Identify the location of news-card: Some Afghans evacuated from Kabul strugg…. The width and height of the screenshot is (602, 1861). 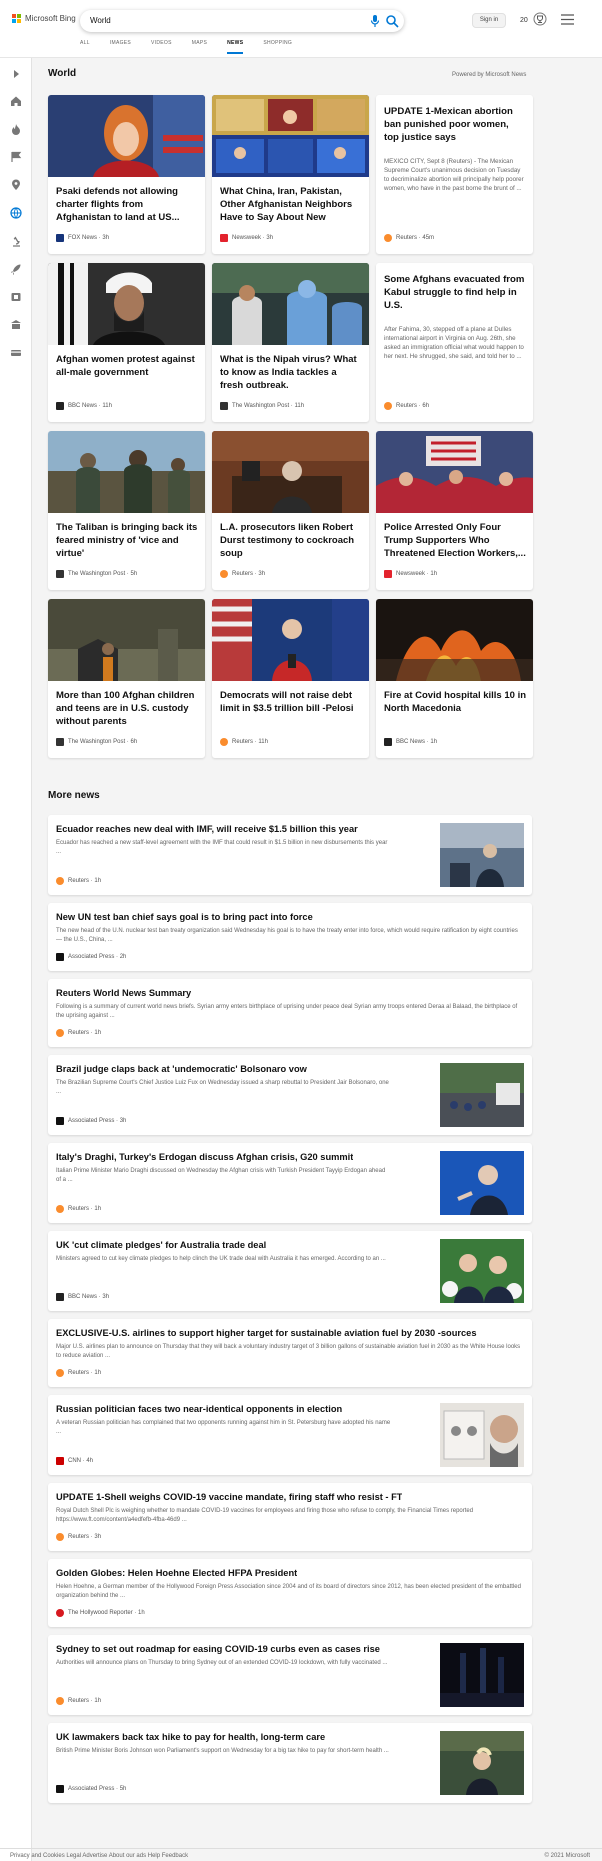
(454, 342).